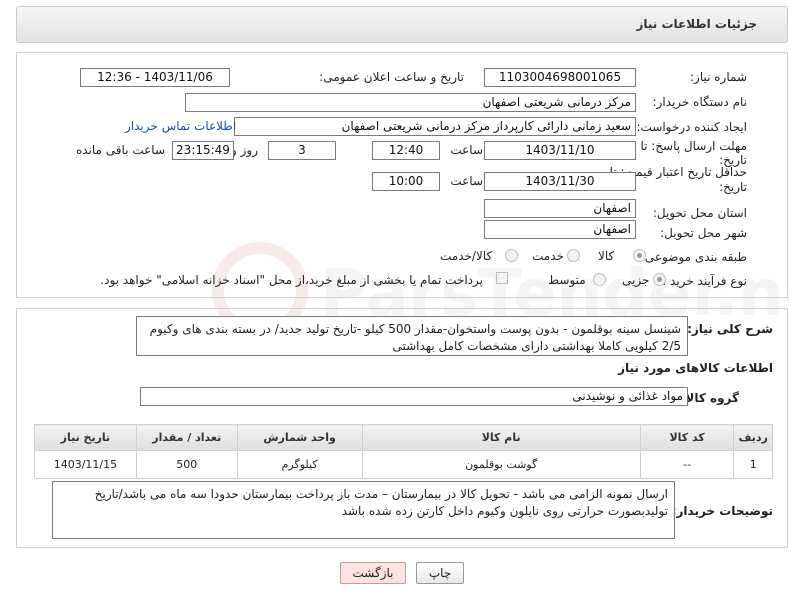 This screenshot has height=598, width=789. I want to click on col-unit: واحد شمارش, so click(299, 437).